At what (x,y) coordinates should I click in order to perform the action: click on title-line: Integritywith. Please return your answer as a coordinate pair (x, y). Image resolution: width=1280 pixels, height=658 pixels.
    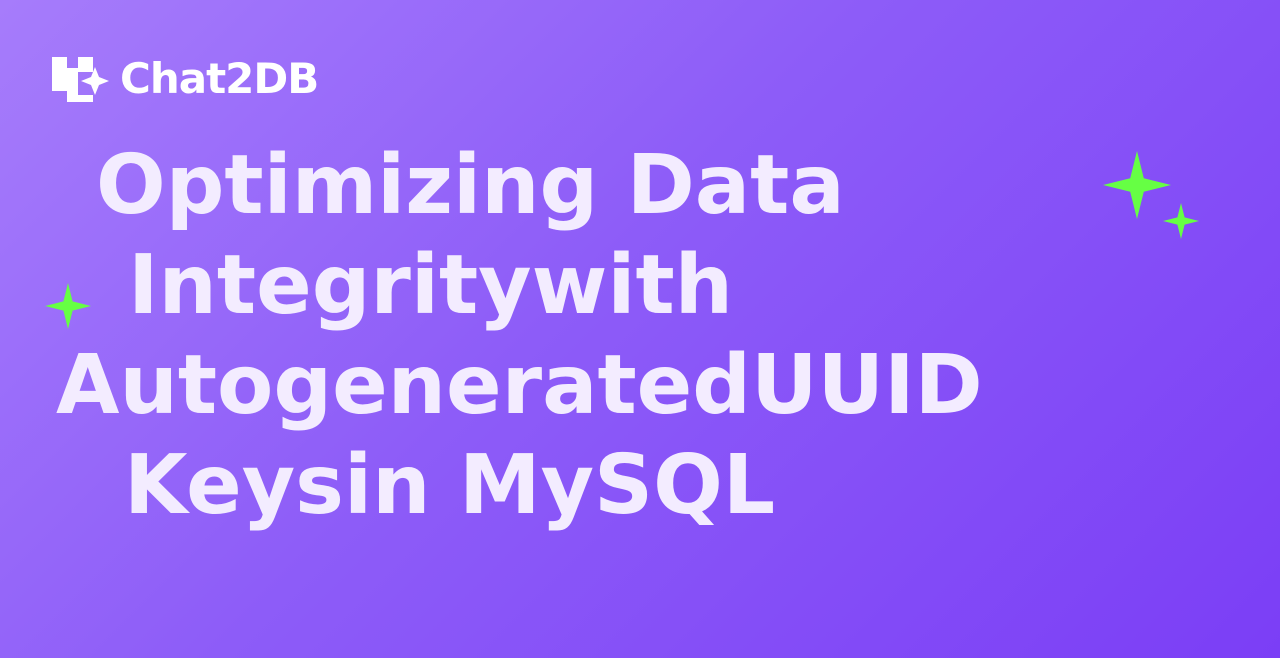
    Looking at the image, I should click on (431, 285).